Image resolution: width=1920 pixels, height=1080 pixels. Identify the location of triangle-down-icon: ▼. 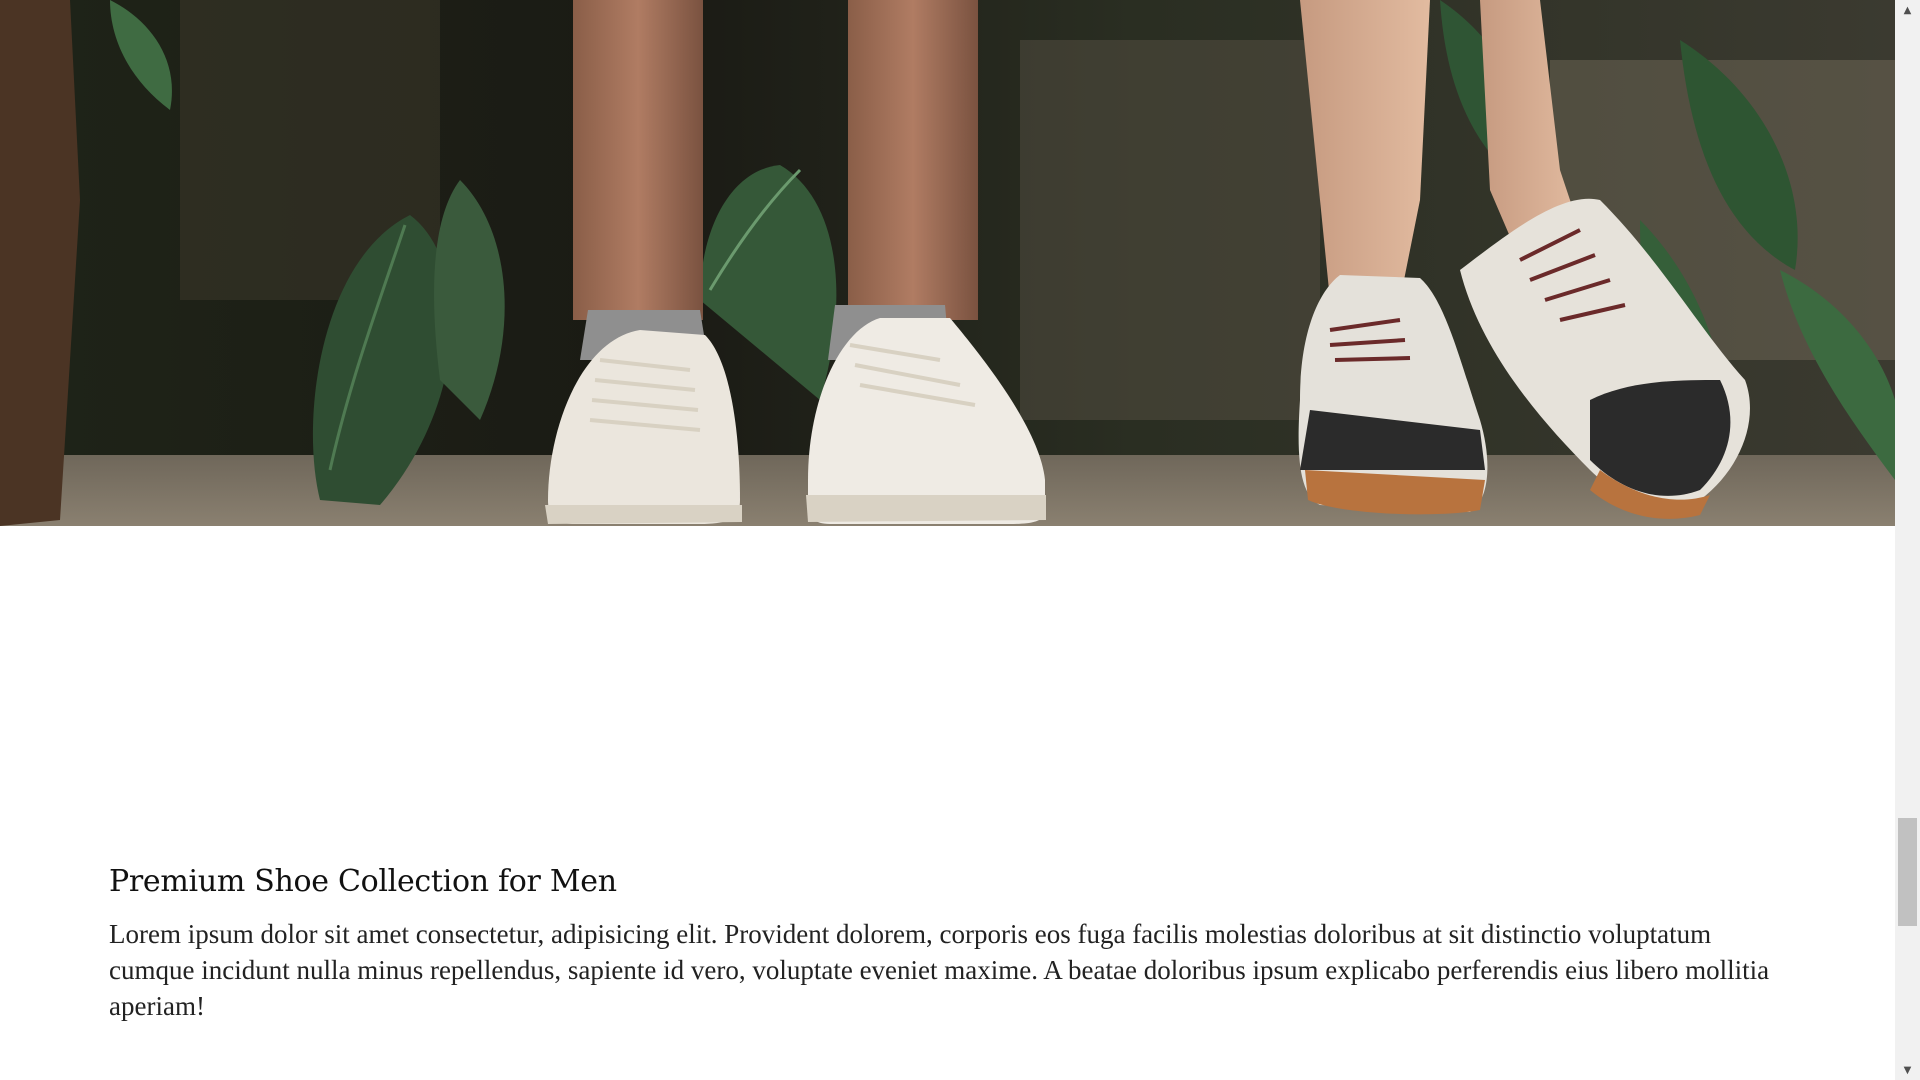
(1907, 1070).